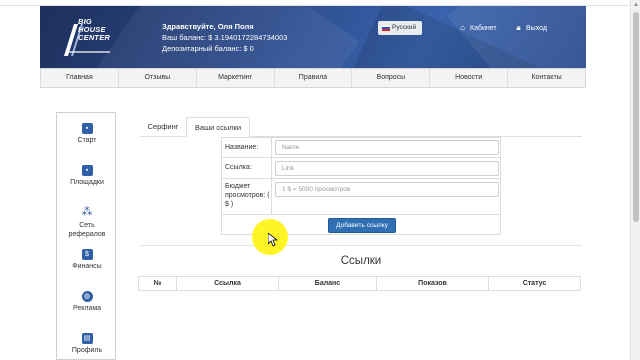 The width and height of the screenshot is (640, 360). What do you see at coordinates (87, 212) in the screenshot?
I see `network-icon: ⁂` at bounding box center [87, 212].